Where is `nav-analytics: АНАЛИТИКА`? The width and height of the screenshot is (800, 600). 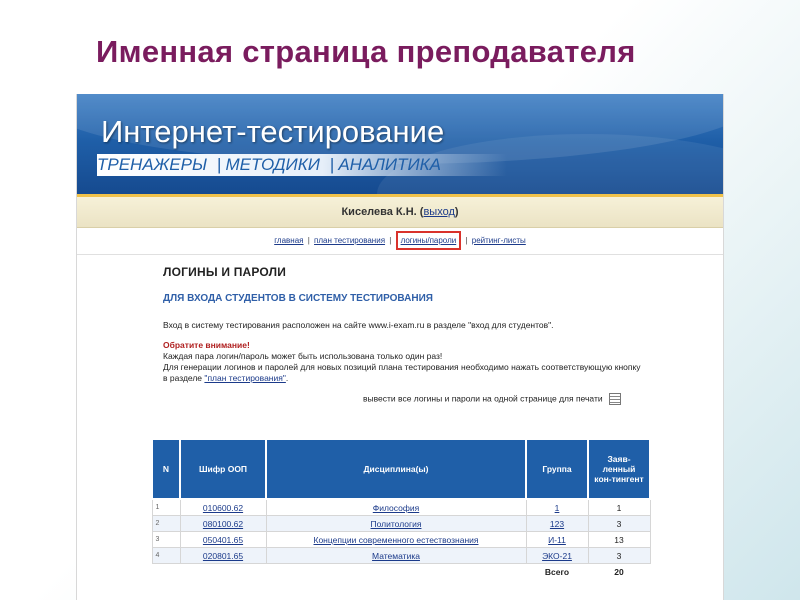 nav-analytics: АНАЛИТИКА is located at coordinates (389, 164).